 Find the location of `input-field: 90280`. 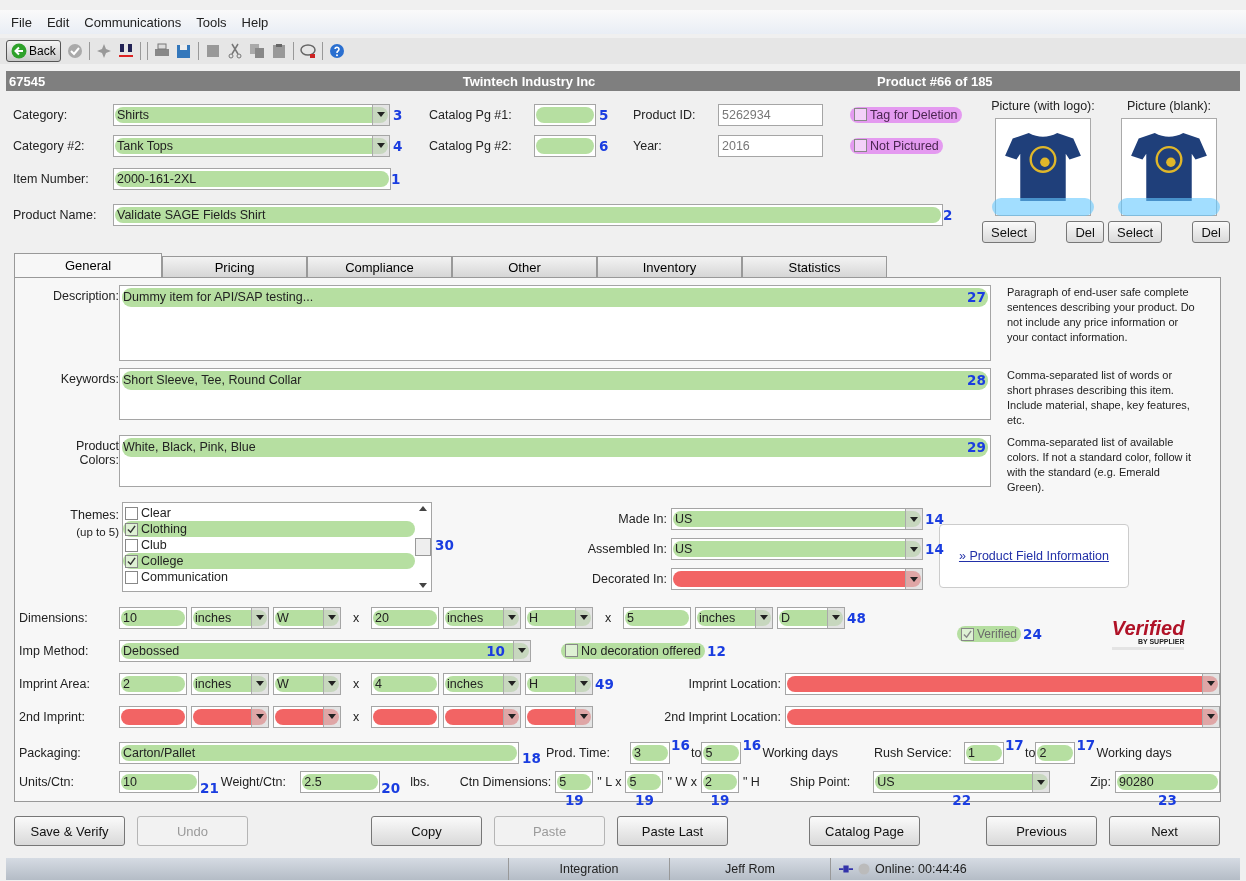

input-field: 90280 is located at coordinates (1167, 782).